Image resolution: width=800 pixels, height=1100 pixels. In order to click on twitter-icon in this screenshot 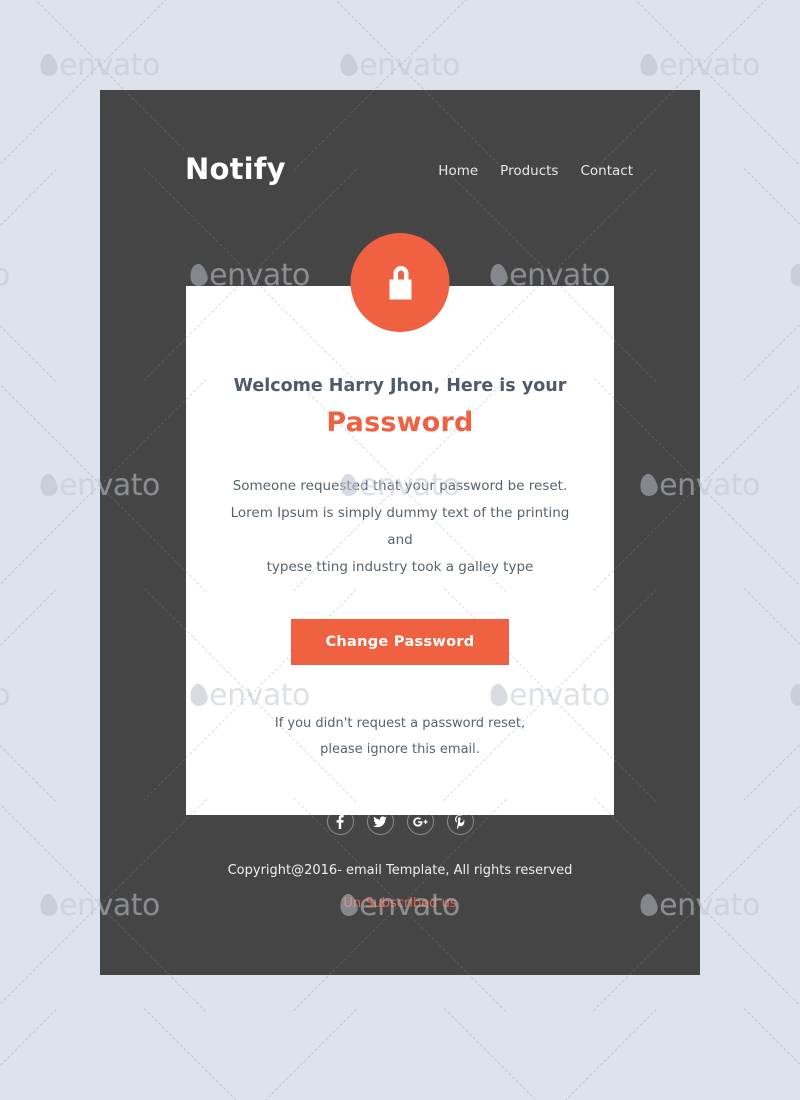, I will do `click(380, 821)`.